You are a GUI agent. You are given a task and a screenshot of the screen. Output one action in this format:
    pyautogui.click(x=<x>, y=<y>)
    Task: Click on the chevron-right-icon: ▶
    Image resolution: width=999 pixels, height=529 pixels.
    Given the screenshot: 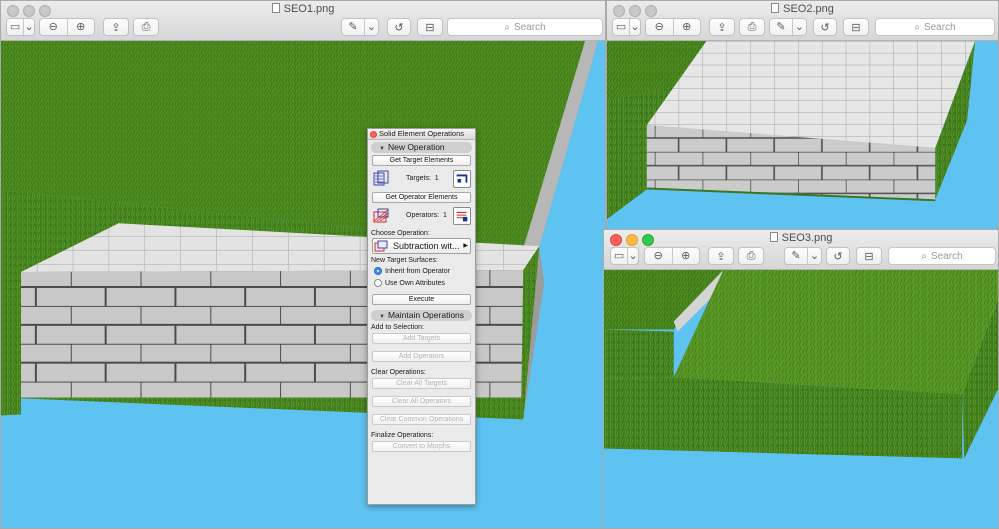 What is the action you would take?
    pyautogui.click(x=465, y=246)
    